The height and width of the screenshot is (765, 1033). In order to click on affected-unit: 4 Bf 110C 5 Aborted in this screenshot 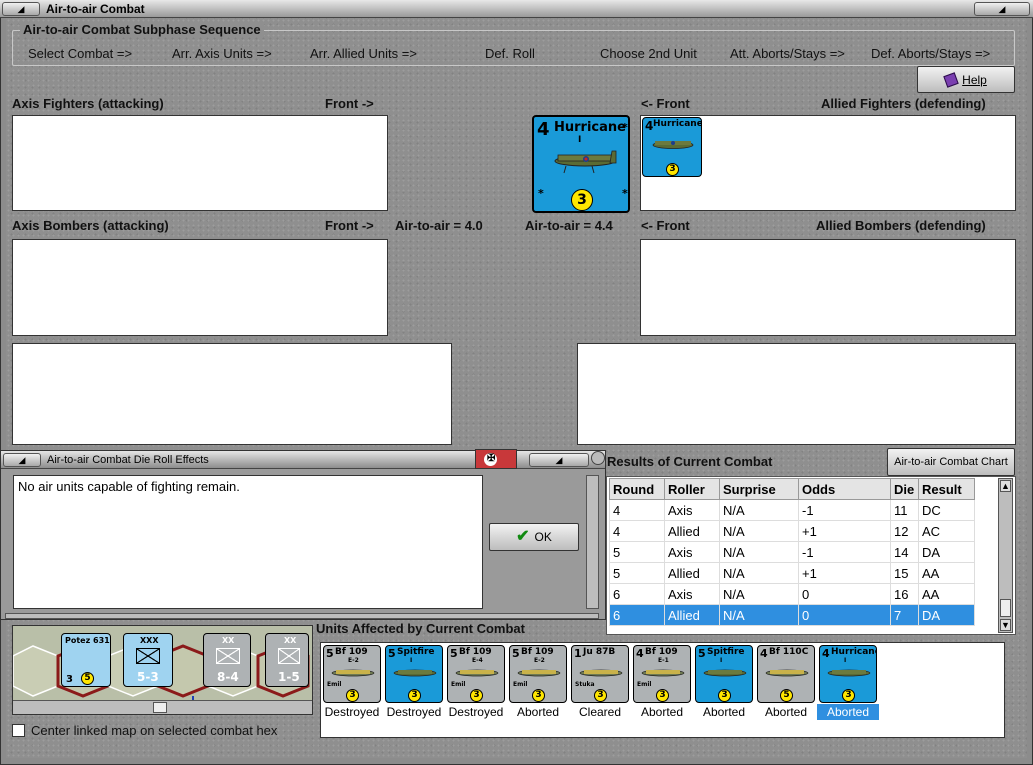, I will do `click(788, 682)`.